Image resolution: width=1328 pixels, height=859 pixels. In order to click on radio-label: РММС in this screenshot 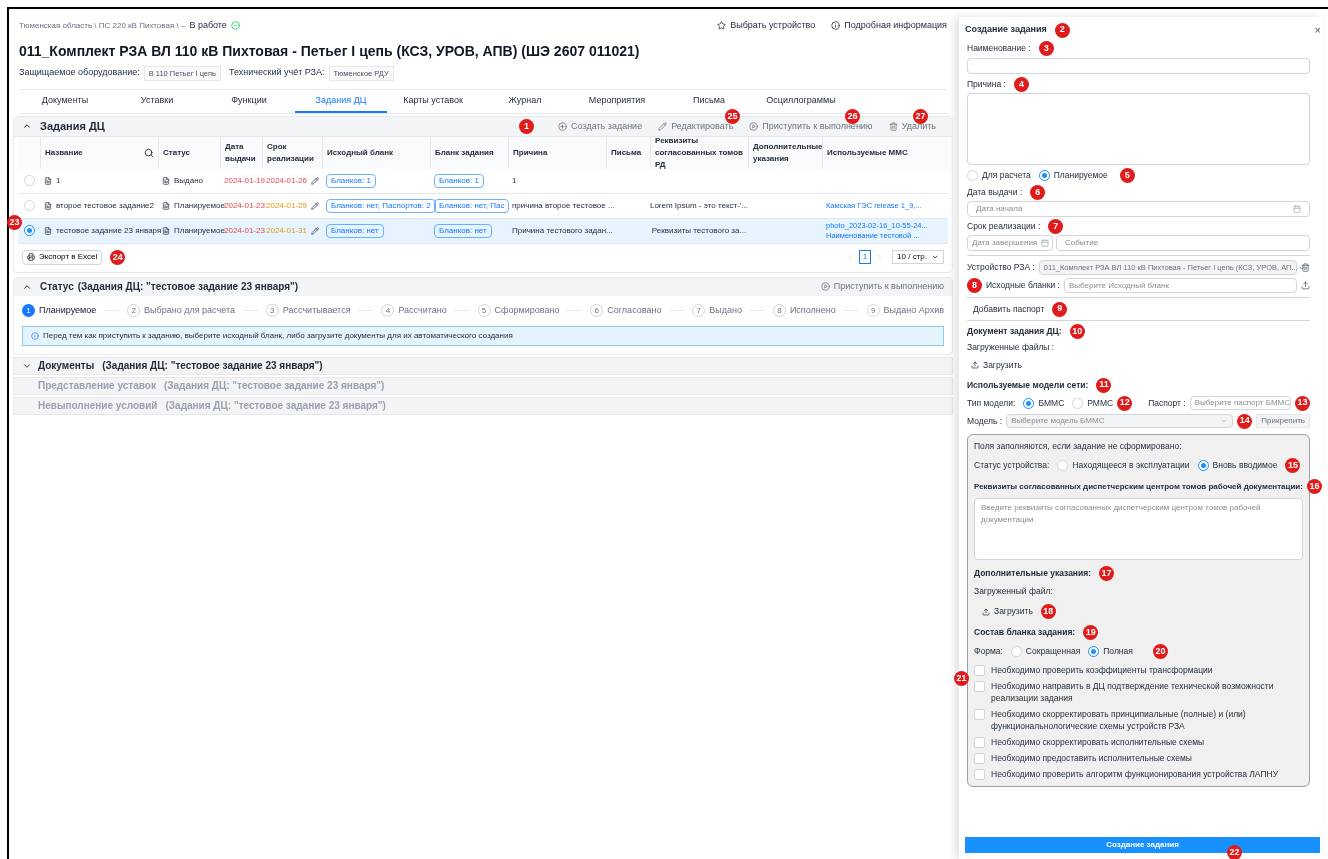, I will do `click(1100, 403)`.